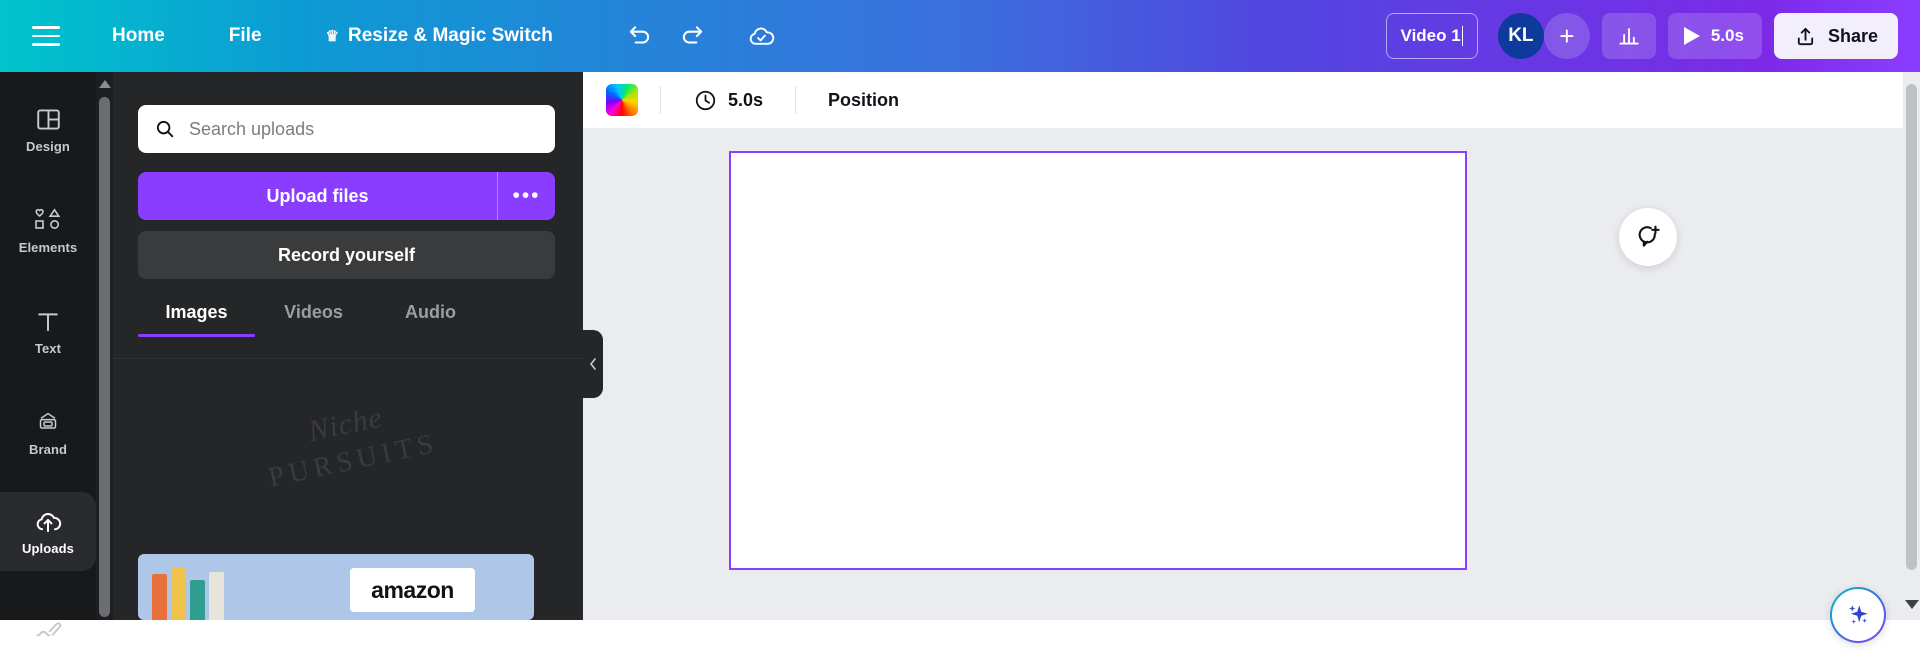 Image resolution: width=1920 pixels, height=672 pixels. I want to click on books-graphic, so click(188, 594).